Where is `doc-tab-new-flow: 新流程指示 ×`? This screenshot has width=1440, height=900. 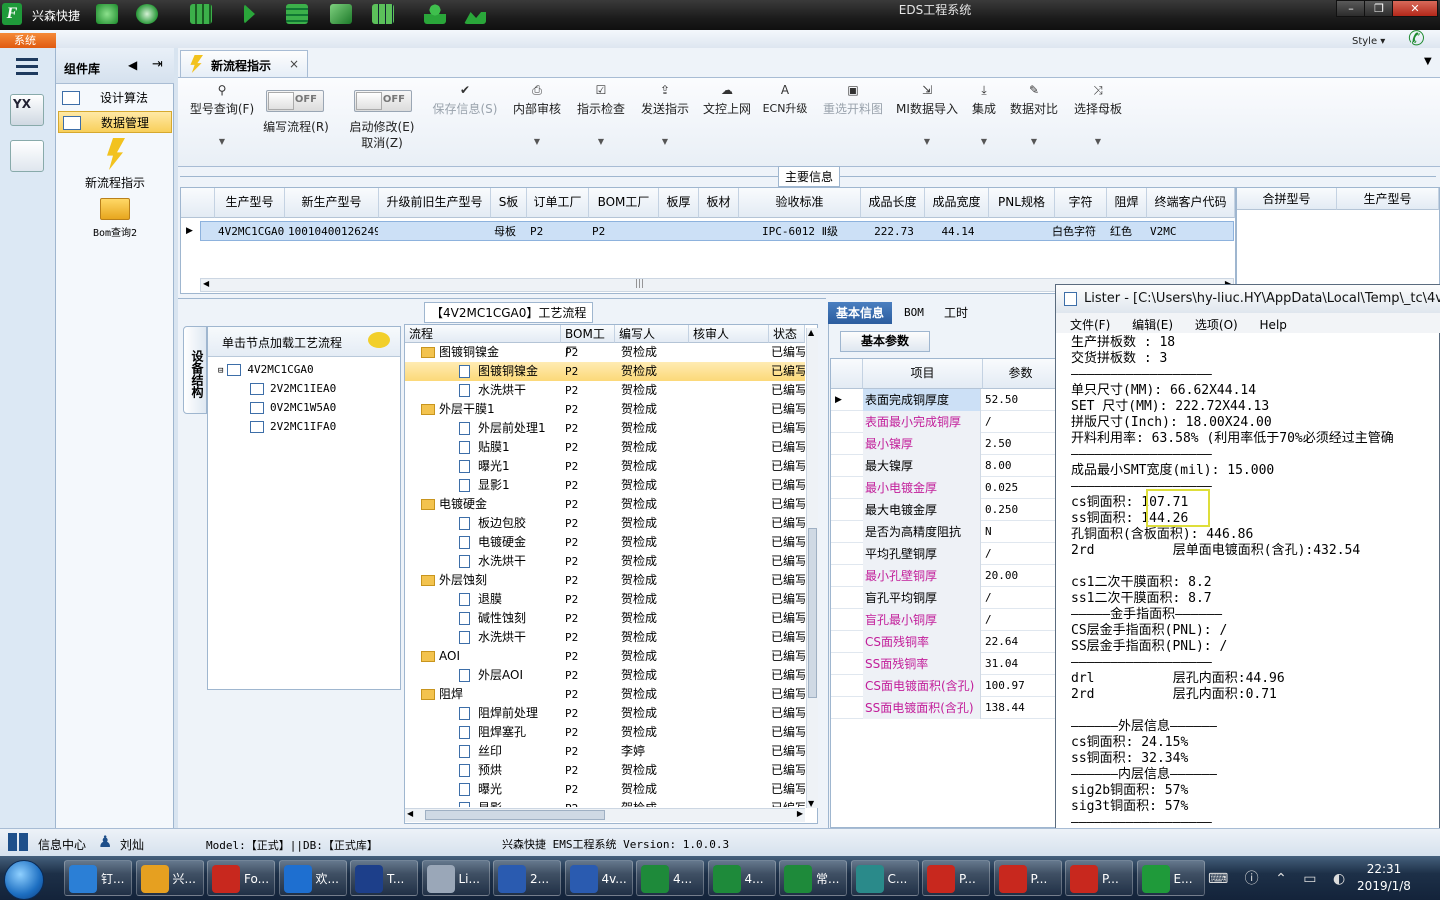 doc-tab-new-flow: 新流程指示 × is located at coordinates (244, 63).